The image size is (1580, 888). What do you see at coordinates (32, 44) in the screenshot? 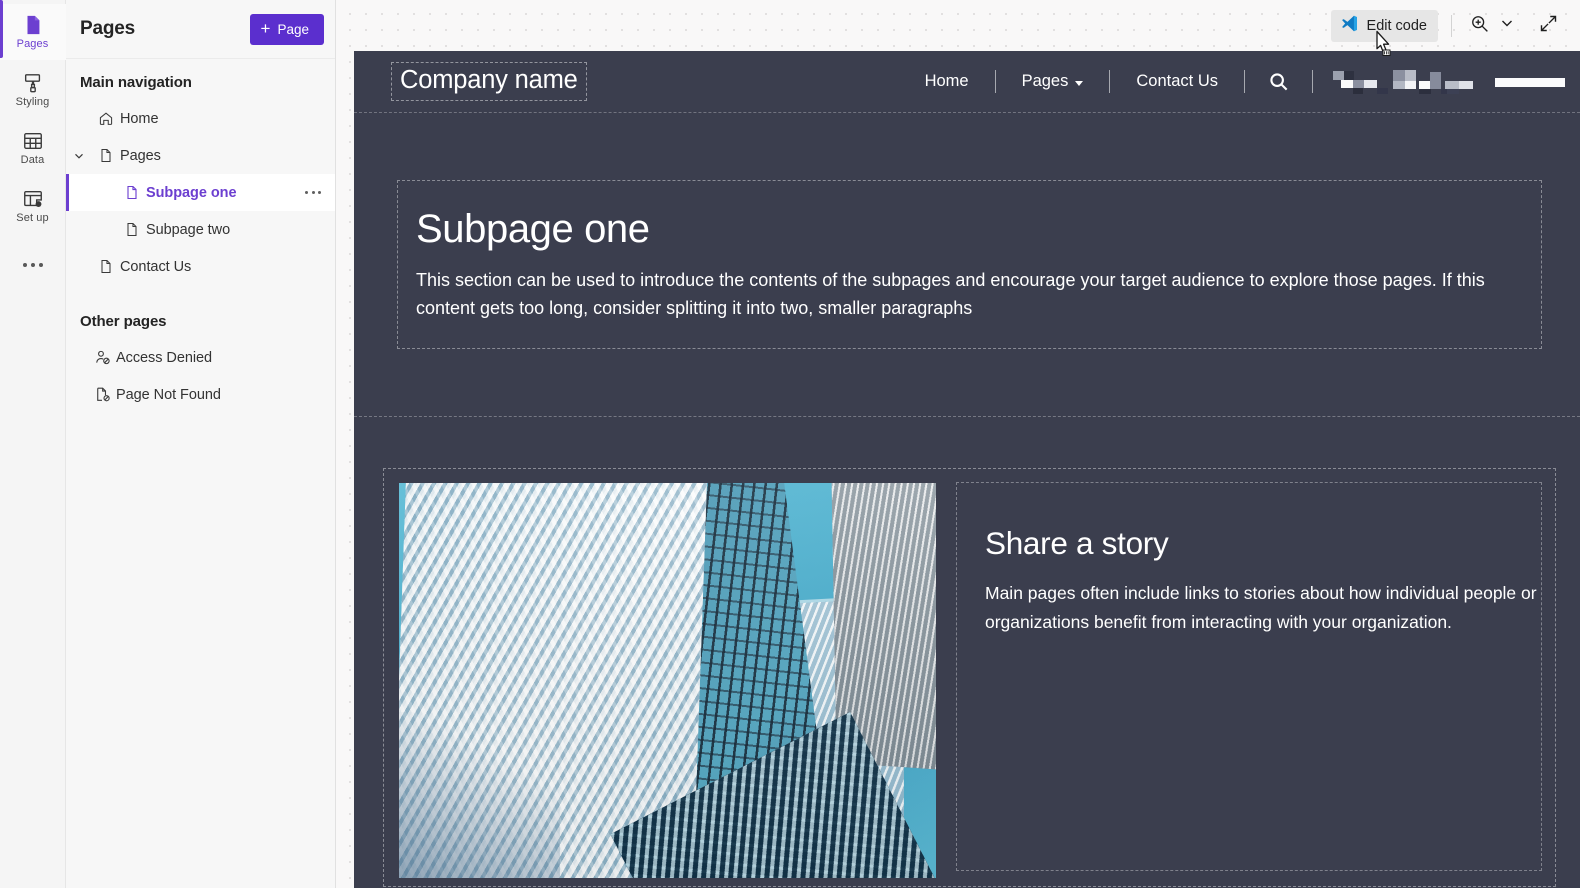
I see `rail-label-pages: Pages` at bounding box center [32, 44].